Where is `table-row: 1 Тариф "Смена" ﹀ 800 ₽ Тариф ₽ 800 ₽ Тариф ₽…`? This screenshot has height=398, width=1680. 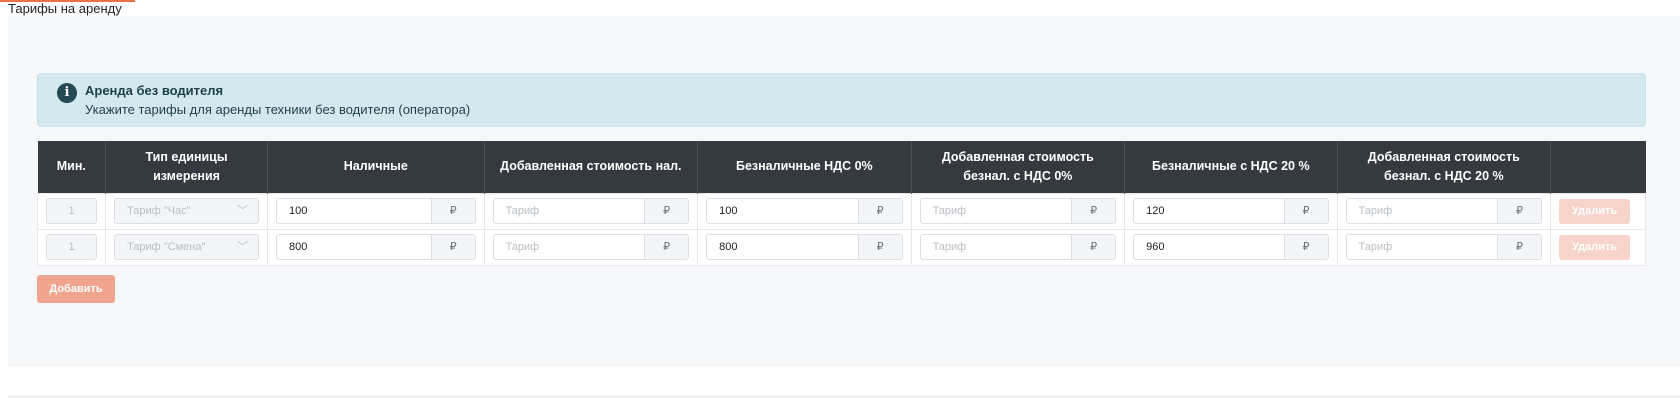
table-row: 1 Тариф "Смена" ﹀ 800 ₽ Тариф ₽ 800 ₽ Тариф ₽… is located at coordinates (841, 247).